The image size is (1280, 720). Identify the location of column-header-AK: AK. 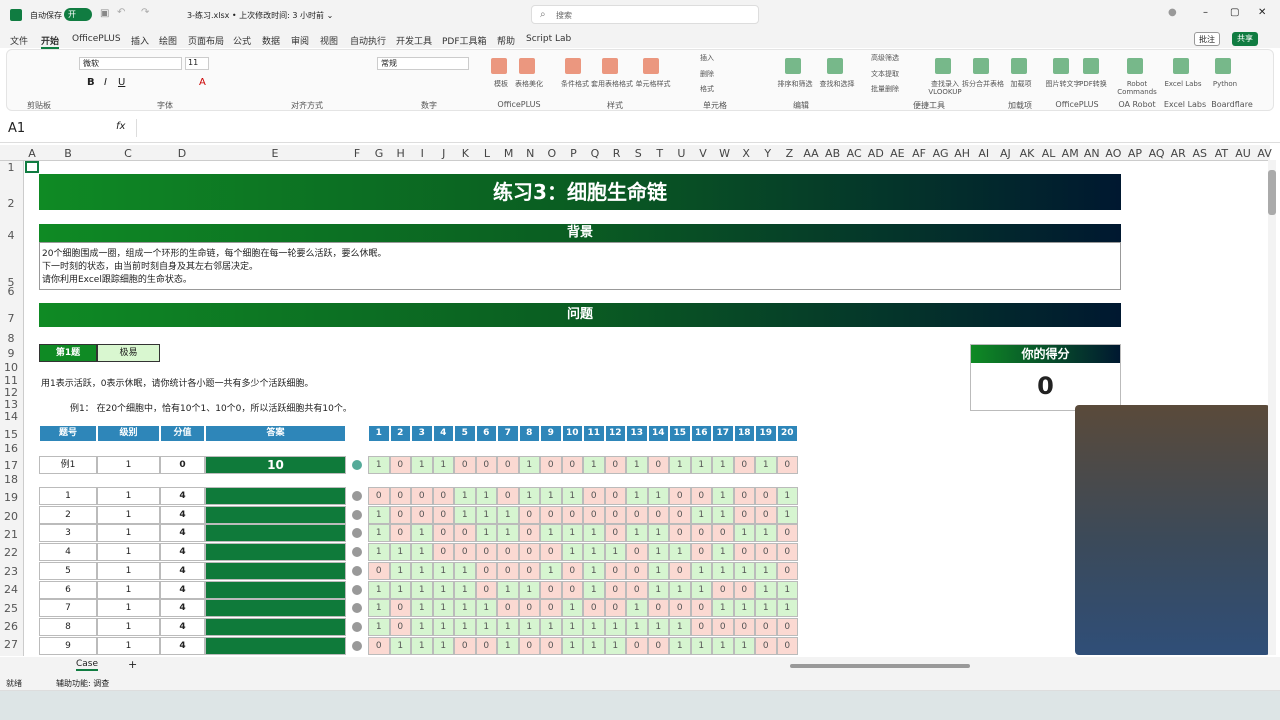
(1027, 153).